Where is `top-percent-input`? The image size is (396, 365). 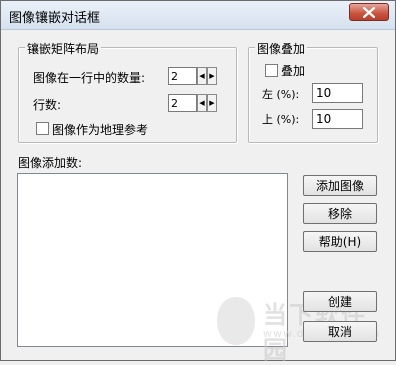 top-percent-input is located at coordinates (337, 119).